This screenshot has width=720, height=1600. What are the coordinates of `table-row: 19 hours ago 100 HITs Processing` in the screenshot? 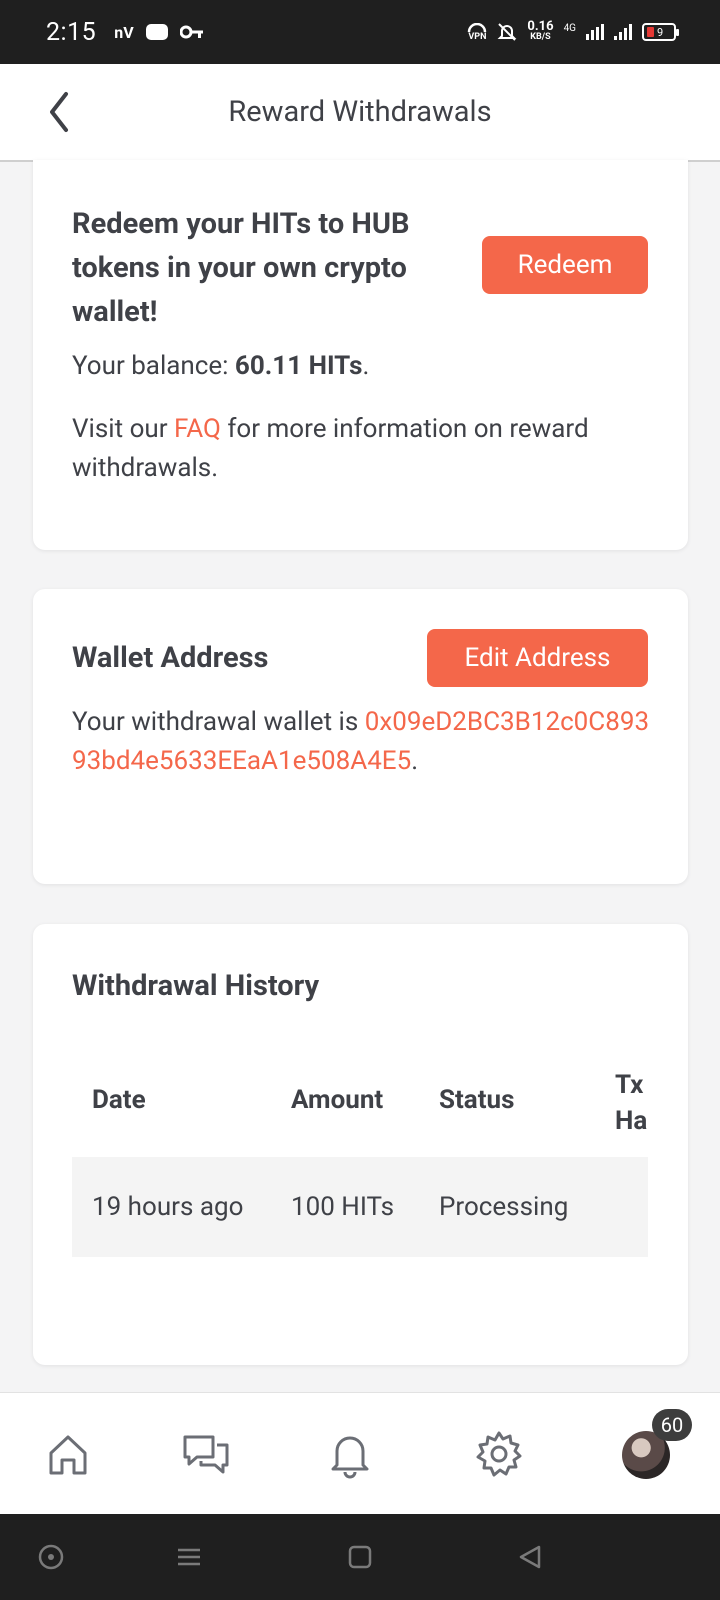 It's located at (360, 1207).